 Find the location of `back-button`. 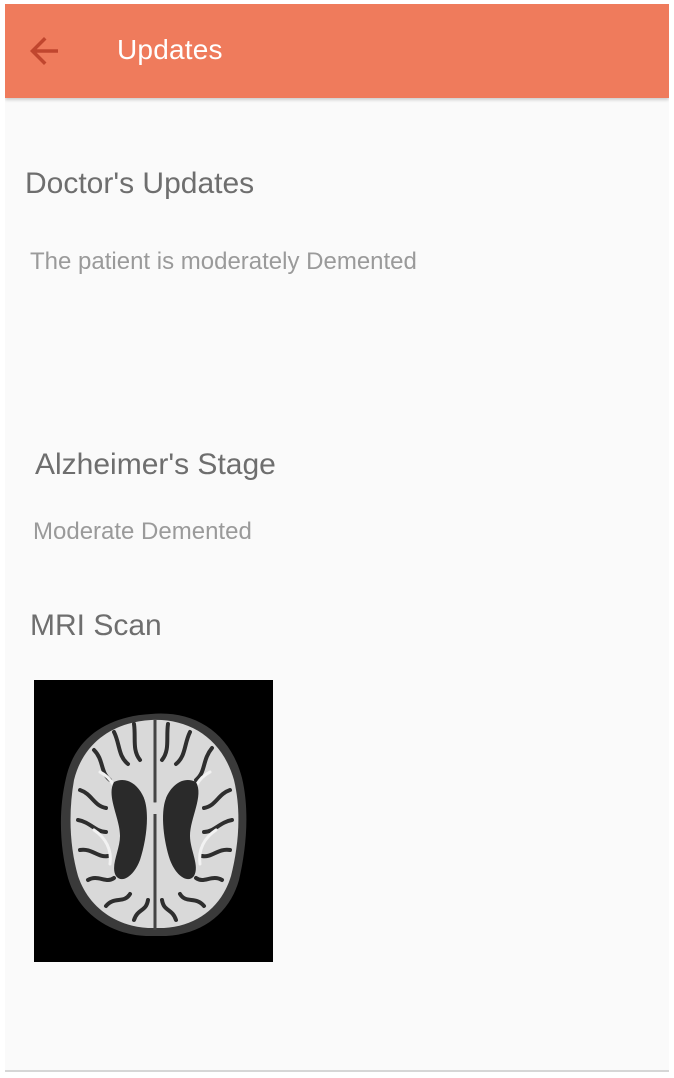

back-button is located at coordinates (44, 51).